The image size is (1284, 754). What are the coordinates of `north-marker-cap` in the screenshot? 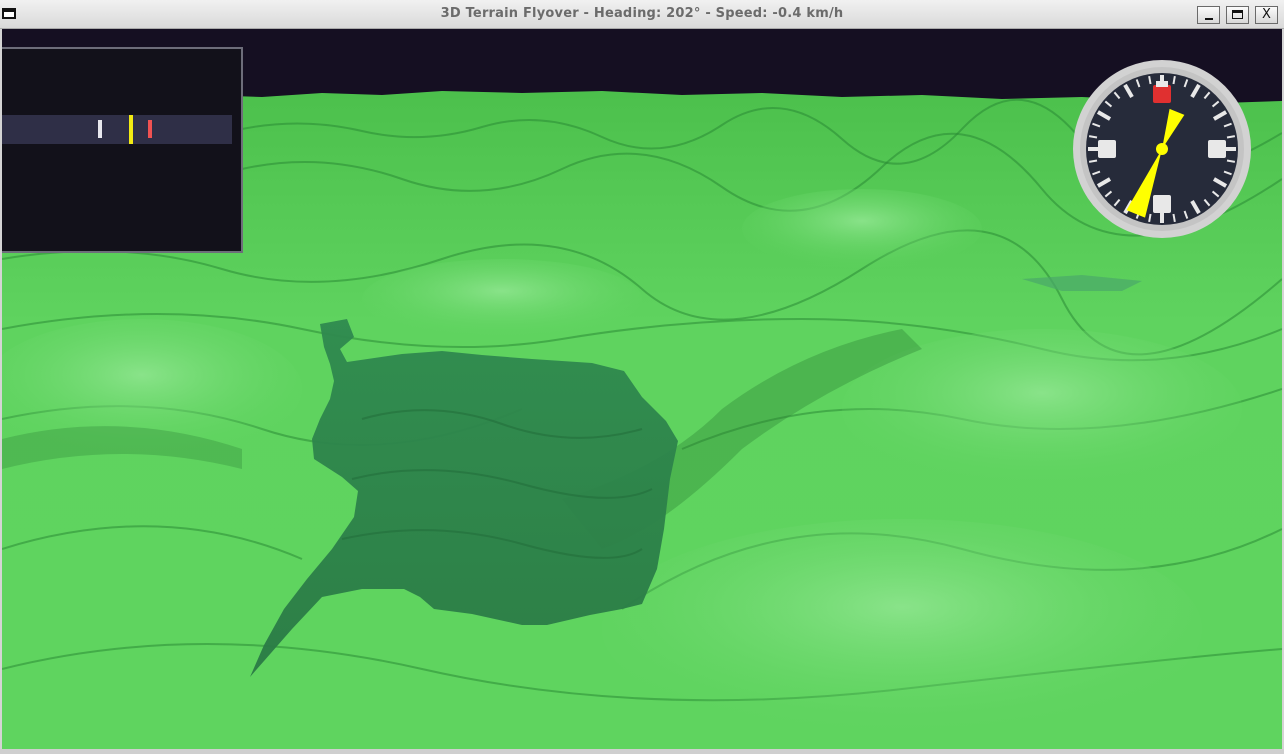 It's located at (1162, 84).